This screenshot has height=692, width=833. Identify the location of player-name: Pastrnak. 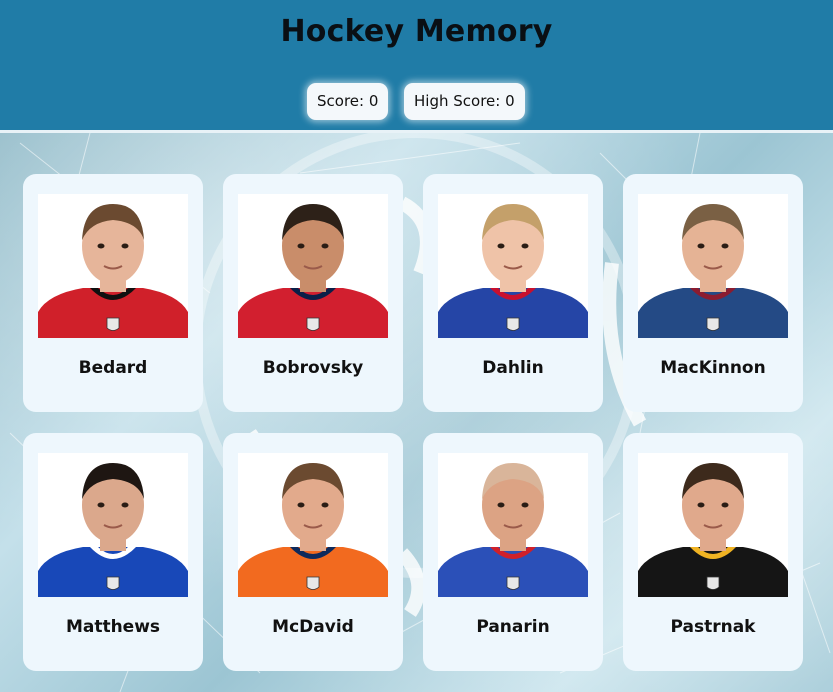
(713, 627).